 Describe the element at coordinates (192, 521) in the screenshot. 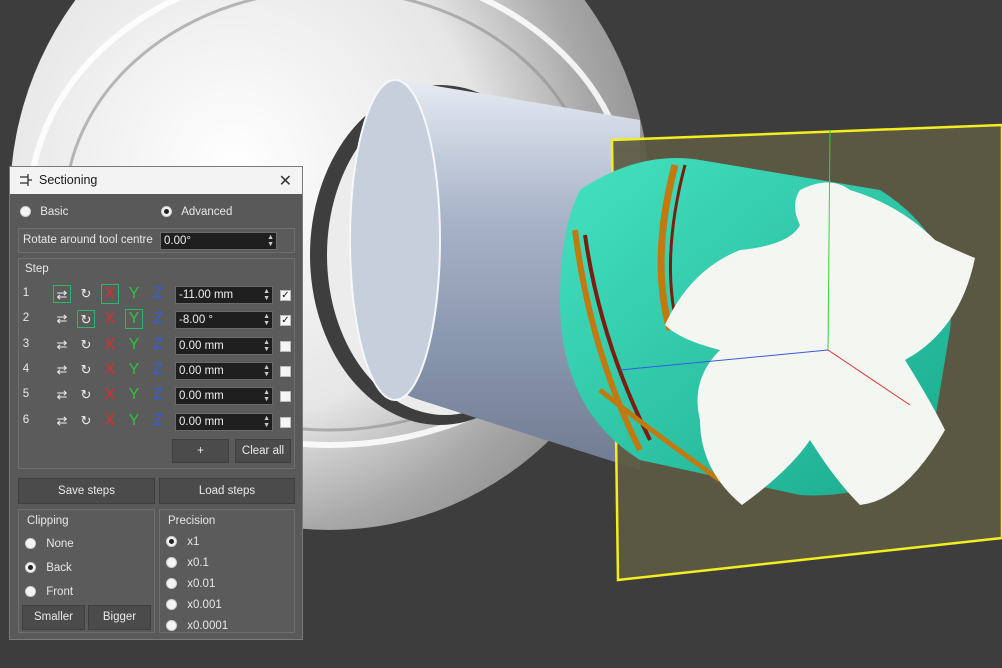

I see `precision-label: Precision` at that location.